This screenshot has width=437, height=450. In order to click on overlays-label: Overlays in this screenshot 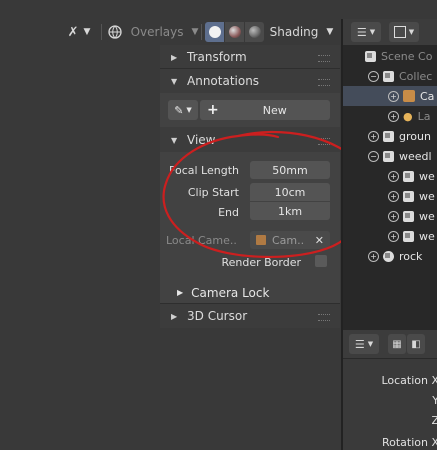, I will do `click(157, 32)`.